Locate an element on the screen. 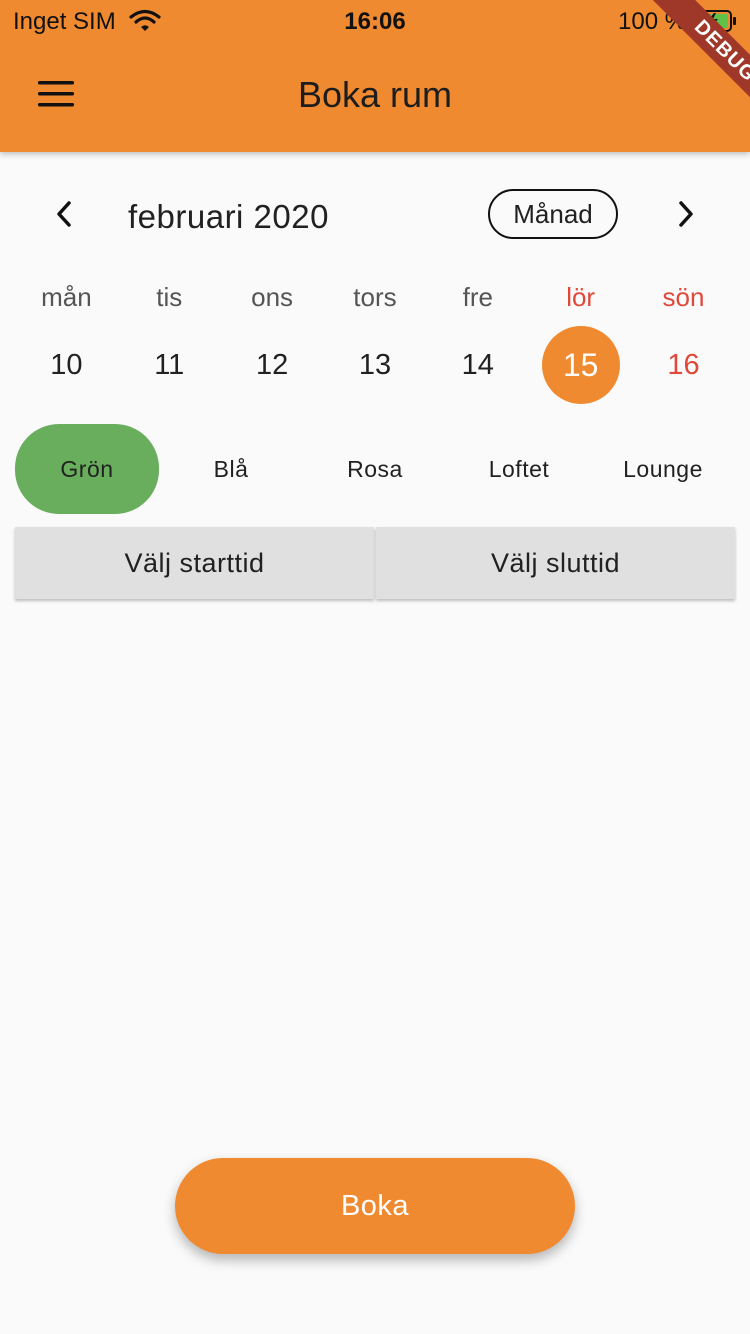 The width and height of the screenshot is (750, 1334). day-number: 11 is located at coordinates (169, 364).